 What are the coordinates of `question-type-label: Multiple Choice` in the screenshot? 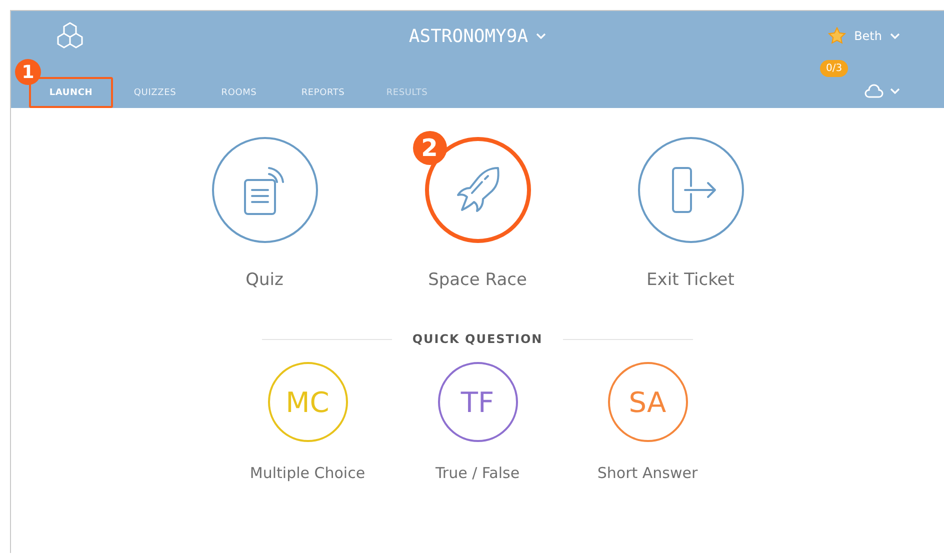 It's located at (308, 473).